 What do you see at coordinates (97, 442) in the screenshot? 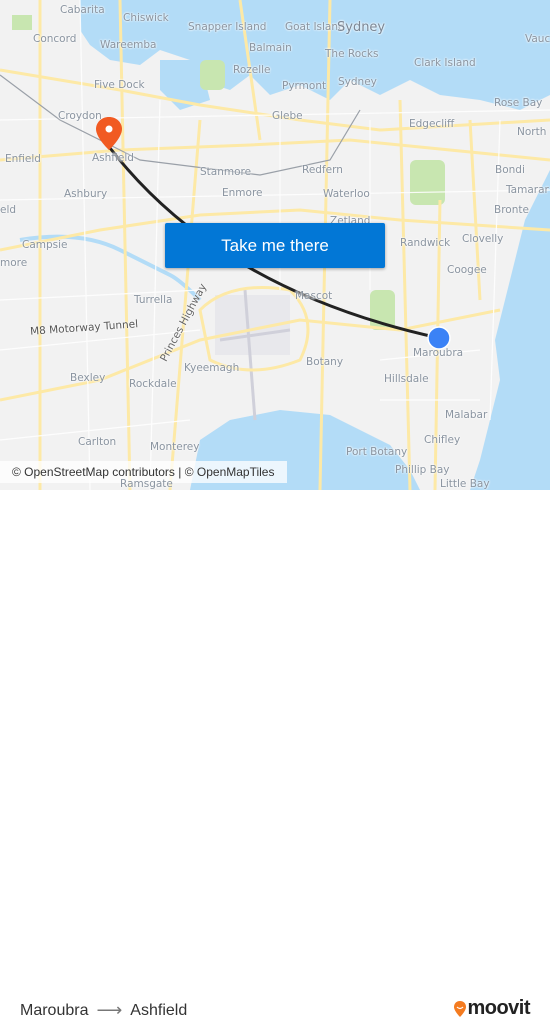
I see `map-label: Carlton` at bounding box center [97, 442].